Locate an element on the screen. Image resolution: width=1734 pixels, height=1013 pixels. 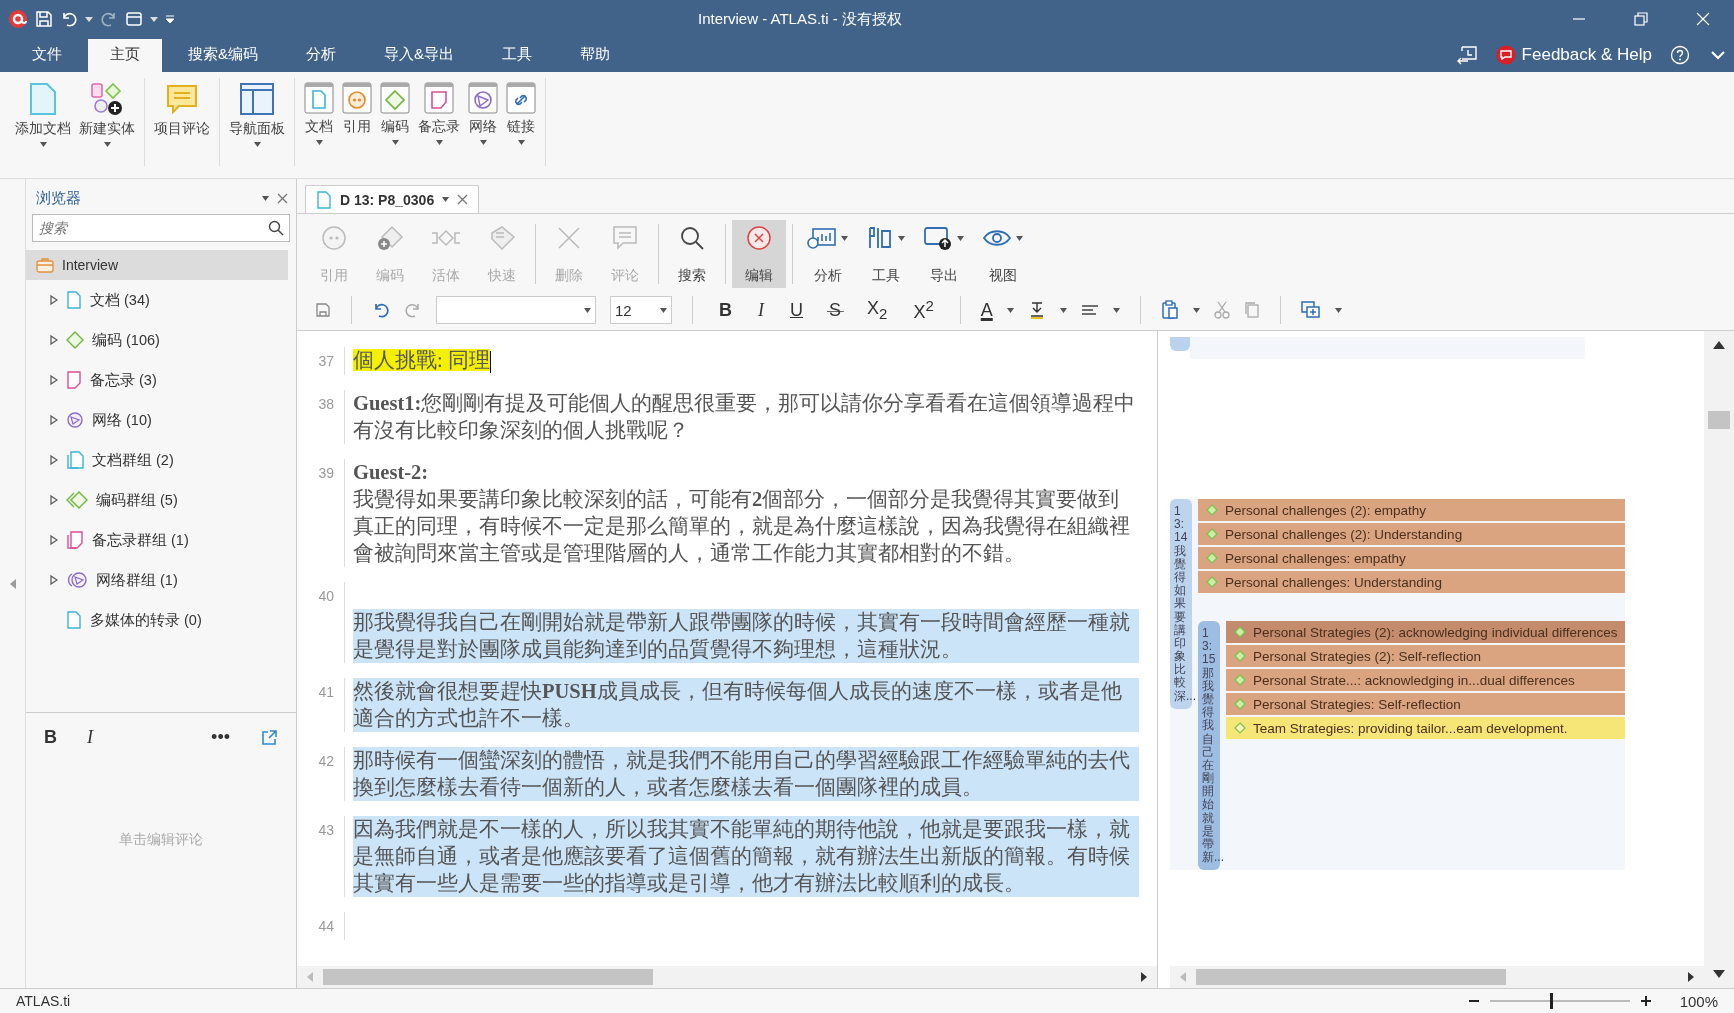
document-tab: D 13: P8_0306 is located at coordinates (392, 199).